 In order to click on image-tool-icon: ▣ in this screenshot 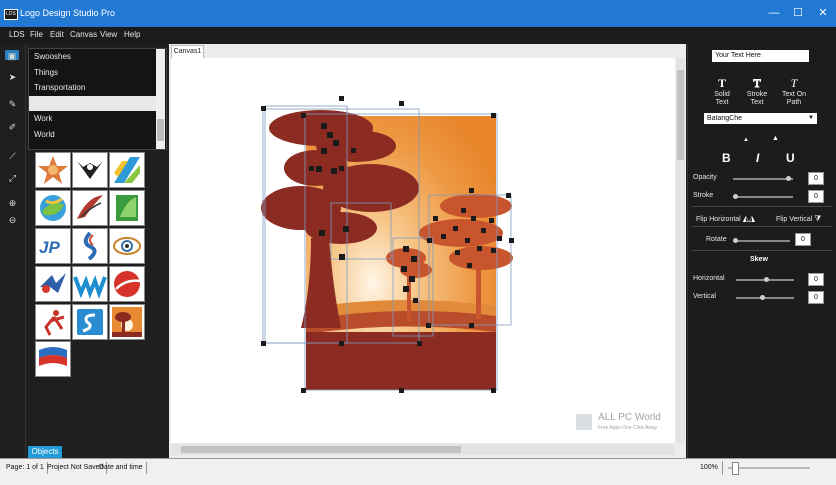, I will do `click(12, 55)`.